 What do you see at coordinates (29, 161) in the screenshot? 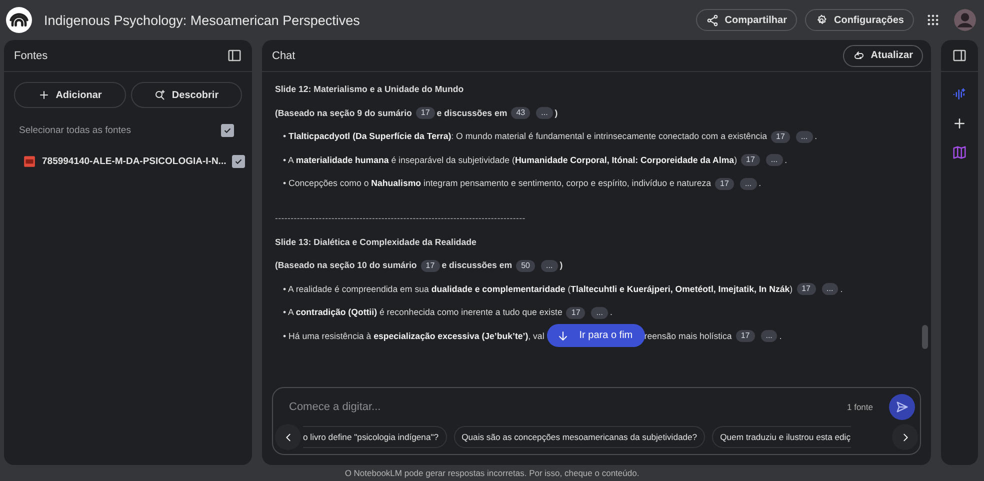
I see `pdf-file-icon` at bounding box center [29, 161].